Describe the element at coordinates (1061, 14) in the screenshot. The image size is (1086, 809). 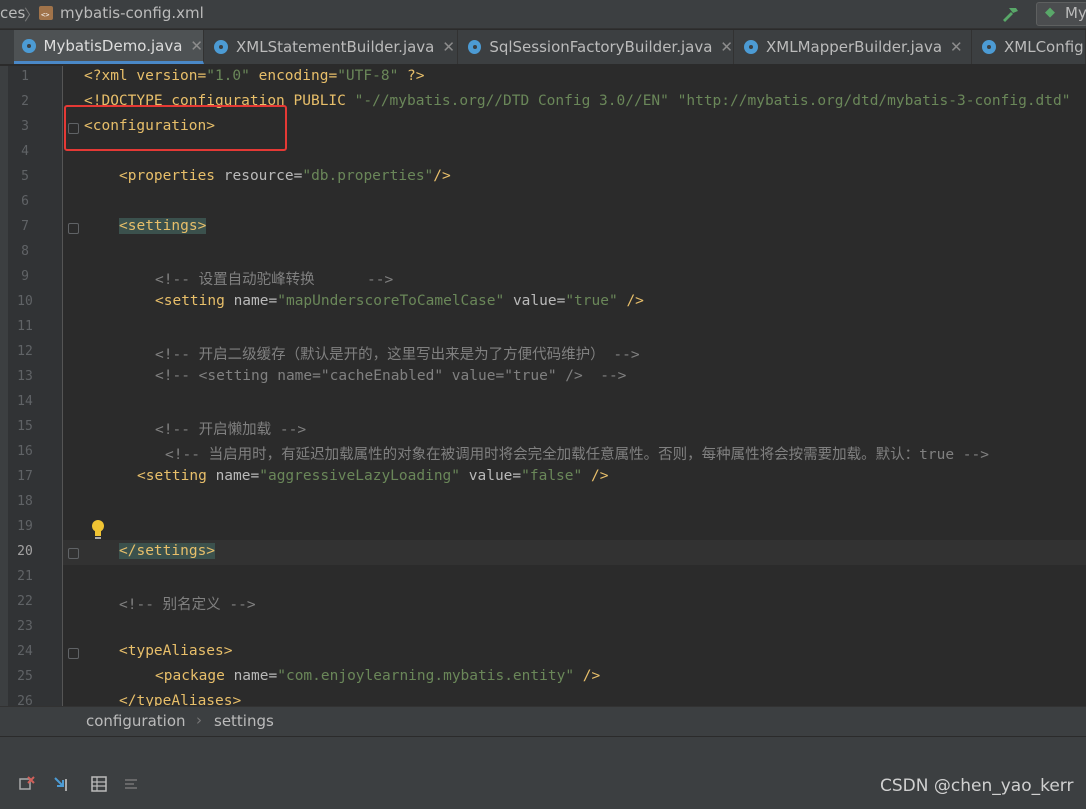
I see `run-config-selector: ◆ My` at that location.